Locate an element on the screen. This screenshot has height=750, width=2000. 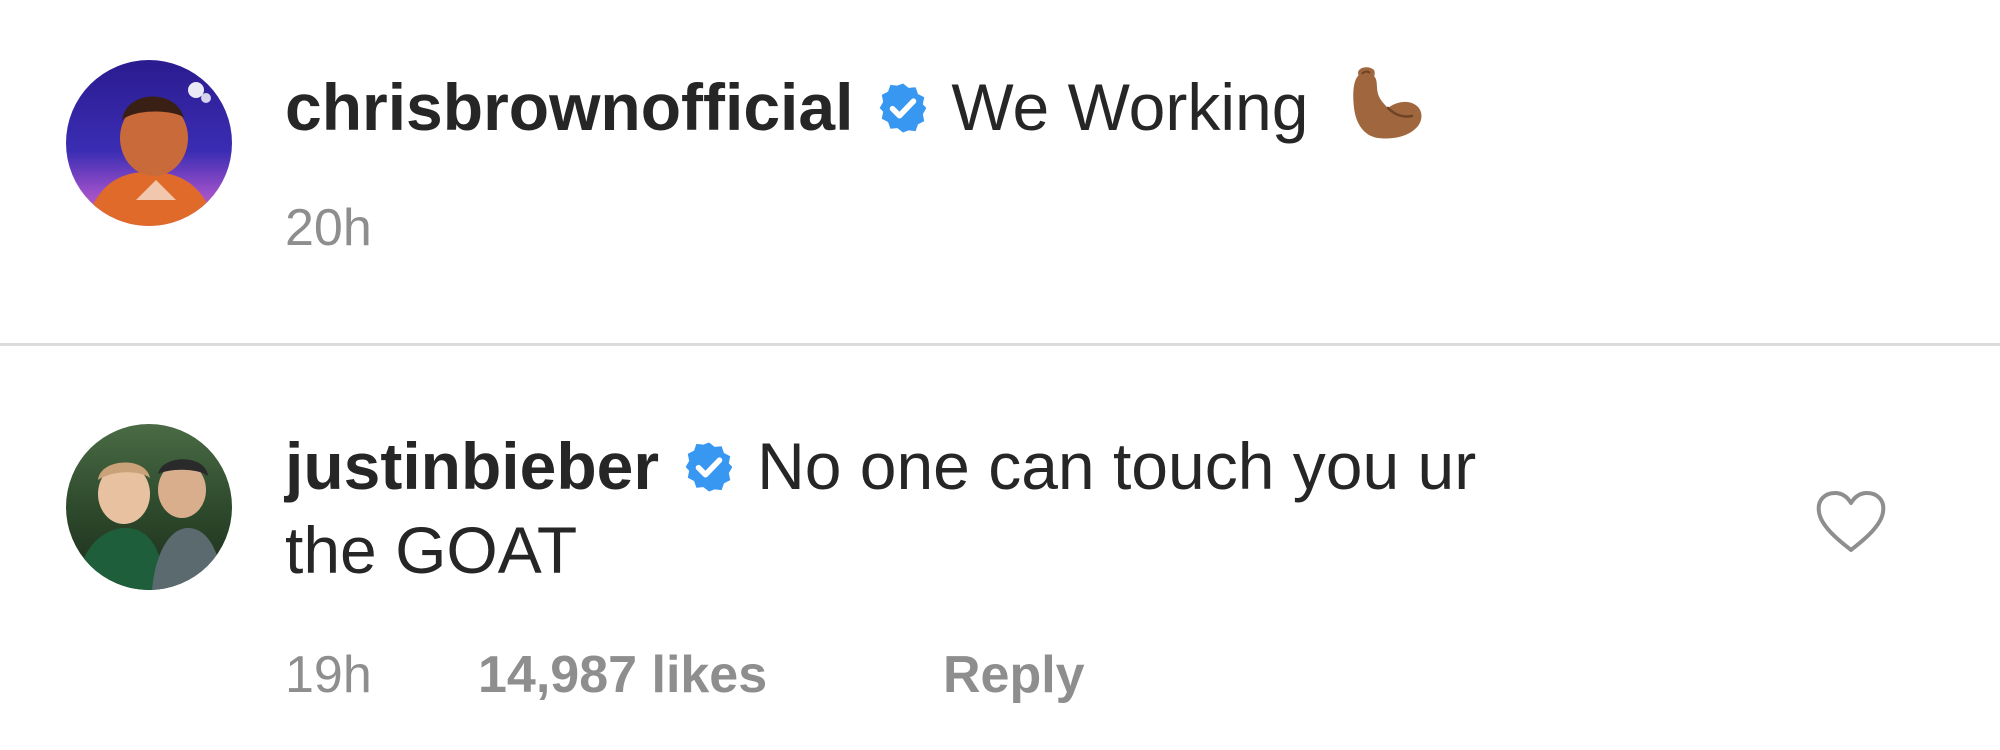
username: justinbieber is located at coordinates (472, 466).